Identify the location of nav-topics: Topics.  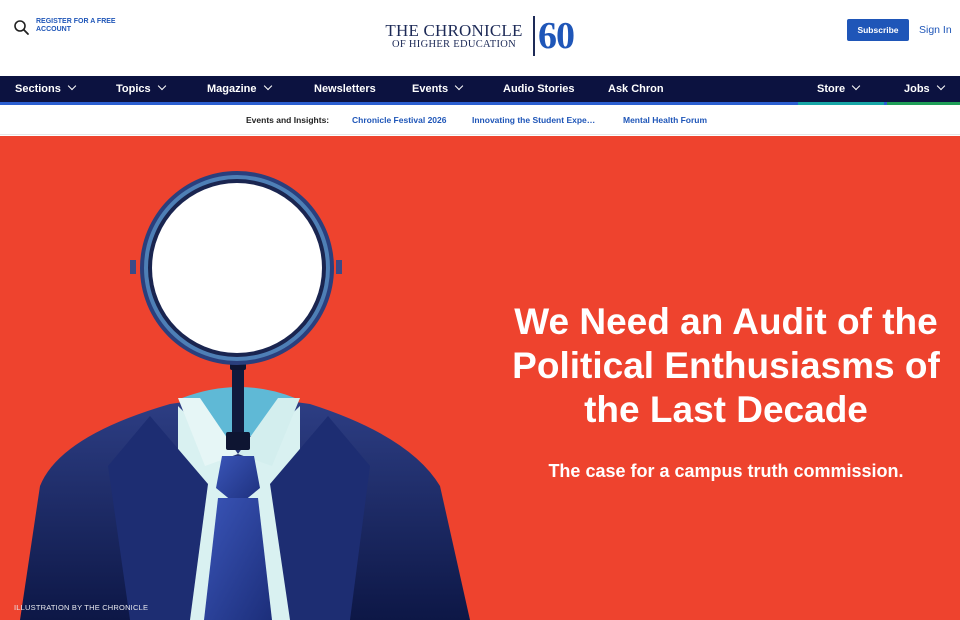
(141, 89).